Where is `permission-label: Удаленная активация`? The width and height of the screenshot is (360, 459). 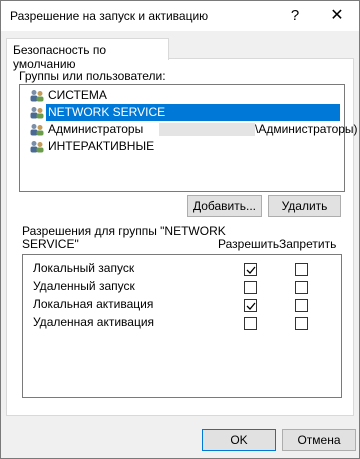
permission-label: Удаленная активация is located at coordinates (94, 322).